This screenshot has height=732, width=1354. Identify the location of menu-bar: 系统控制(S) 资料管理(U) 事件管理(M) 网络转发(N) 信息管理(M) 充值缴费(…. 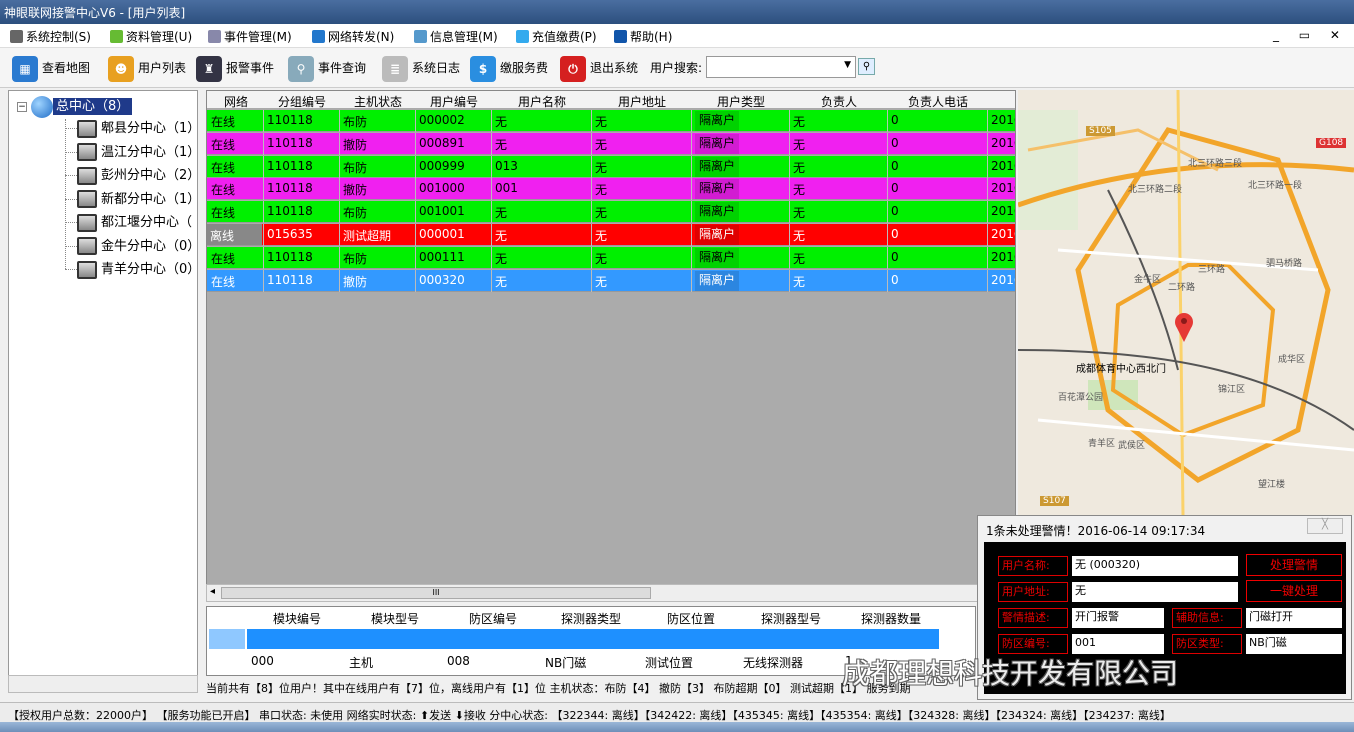
(677, 36).